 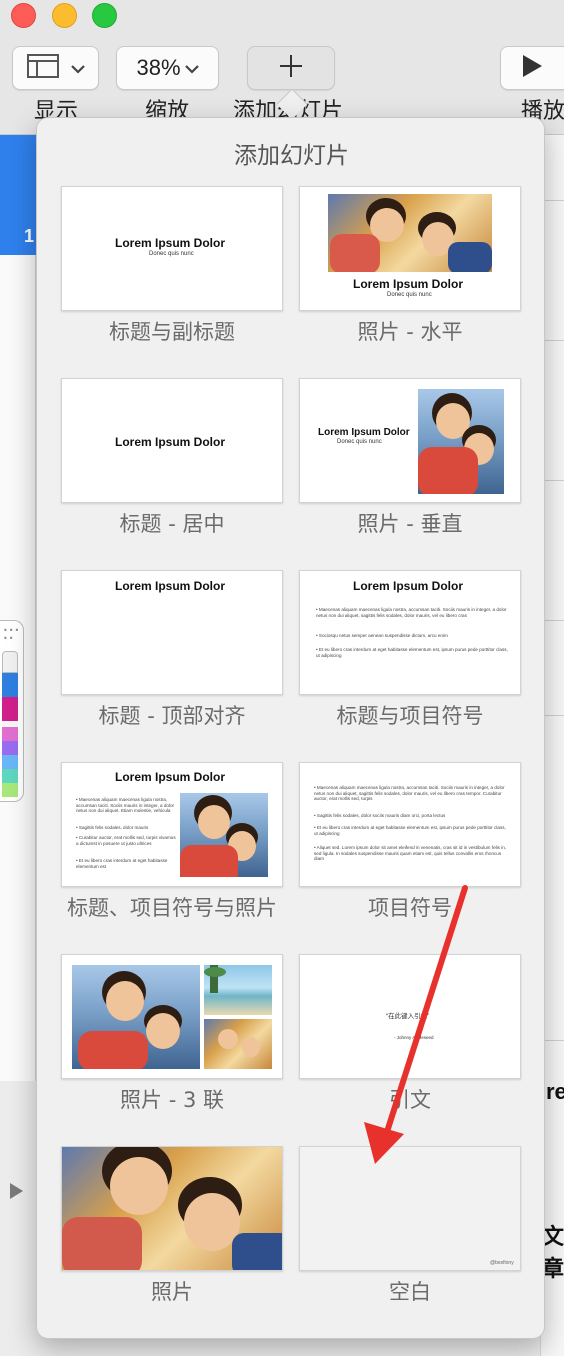 What do you see at coordinates (416, 1024) in the screenshot?
I see `annotation-arrow` at bounding box center [416, 1024].